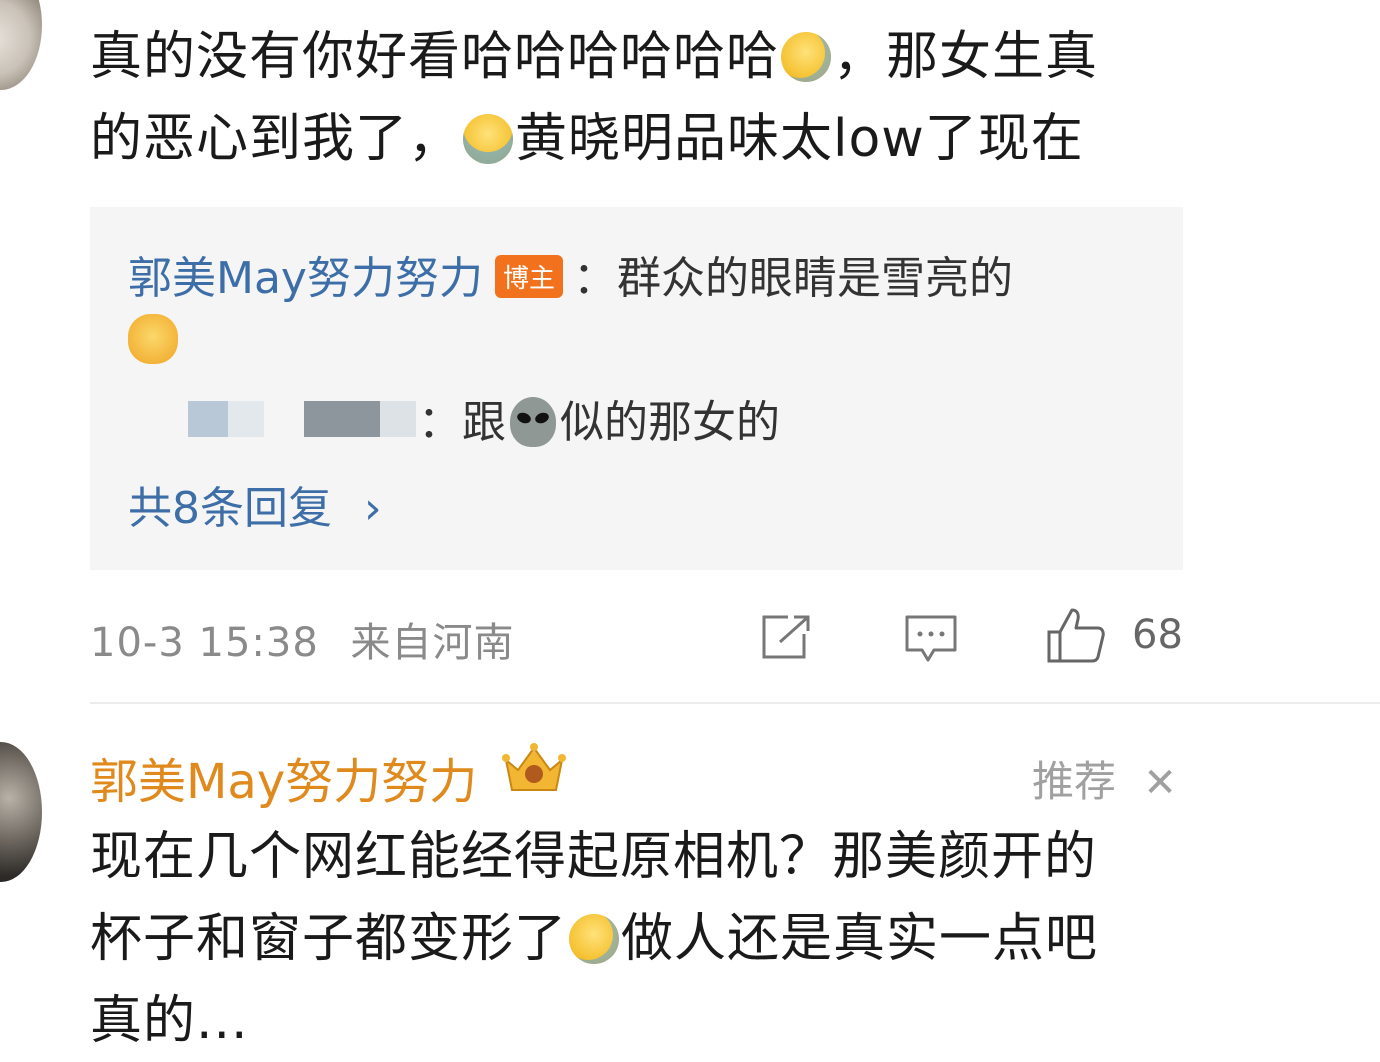  I want to click on crying-emoji-icon, so click(488, 139).